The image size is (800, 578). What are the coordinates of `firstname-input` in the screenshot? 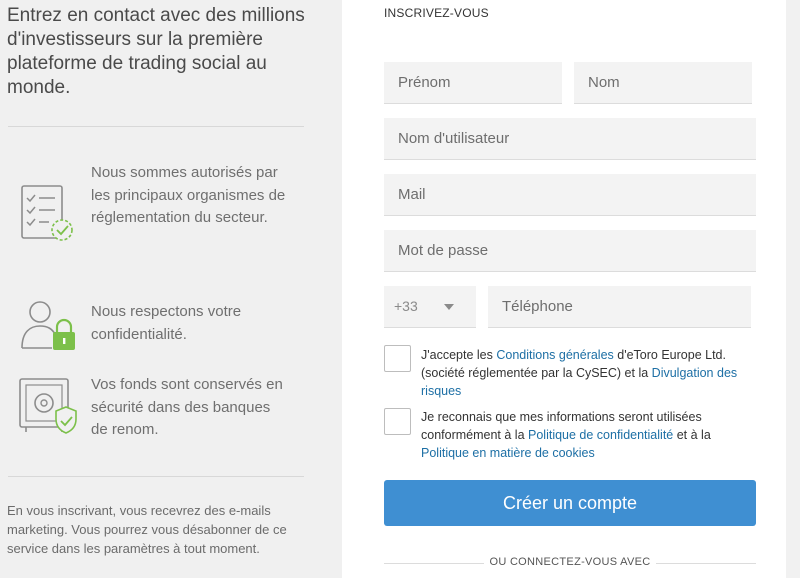 It's located at (473, 82).